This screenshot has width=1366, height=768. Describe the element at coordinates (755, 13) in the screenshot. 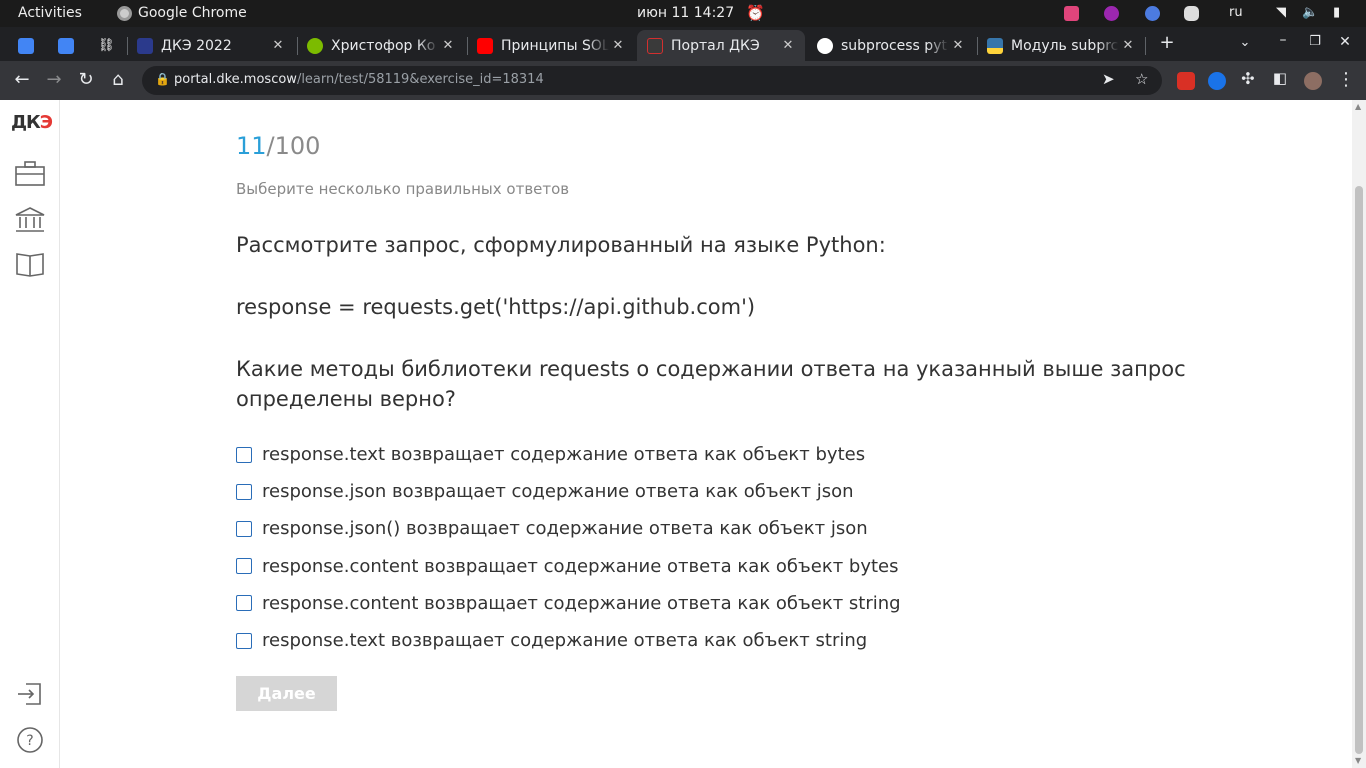

I see `alarm-icon: ⏰` at that location.